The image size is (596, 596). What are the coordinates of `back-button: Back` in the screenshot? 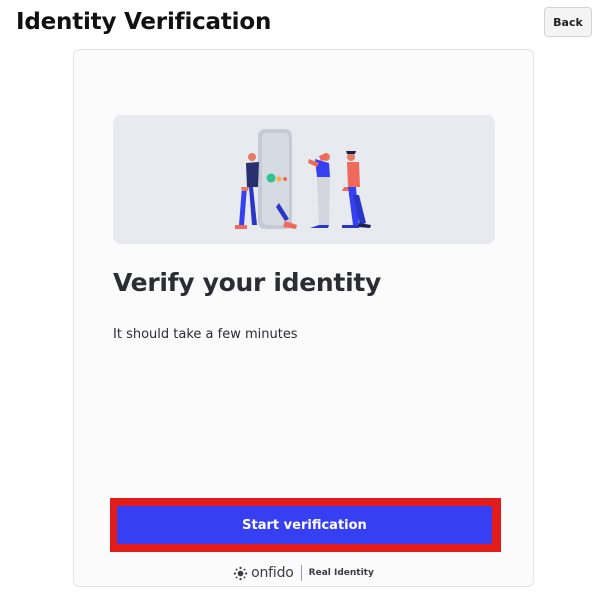 It's located at (568, 22).